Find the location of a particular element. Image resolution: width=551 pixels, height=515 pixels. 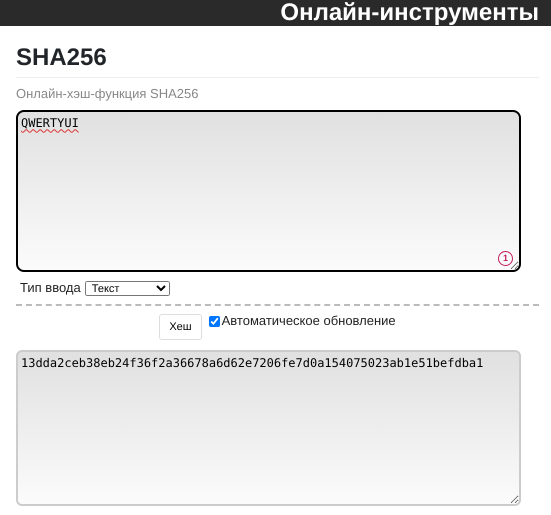

page-subtitle: Онлайн-хэш-функция SHA256 is located at coordinates (108, 93).